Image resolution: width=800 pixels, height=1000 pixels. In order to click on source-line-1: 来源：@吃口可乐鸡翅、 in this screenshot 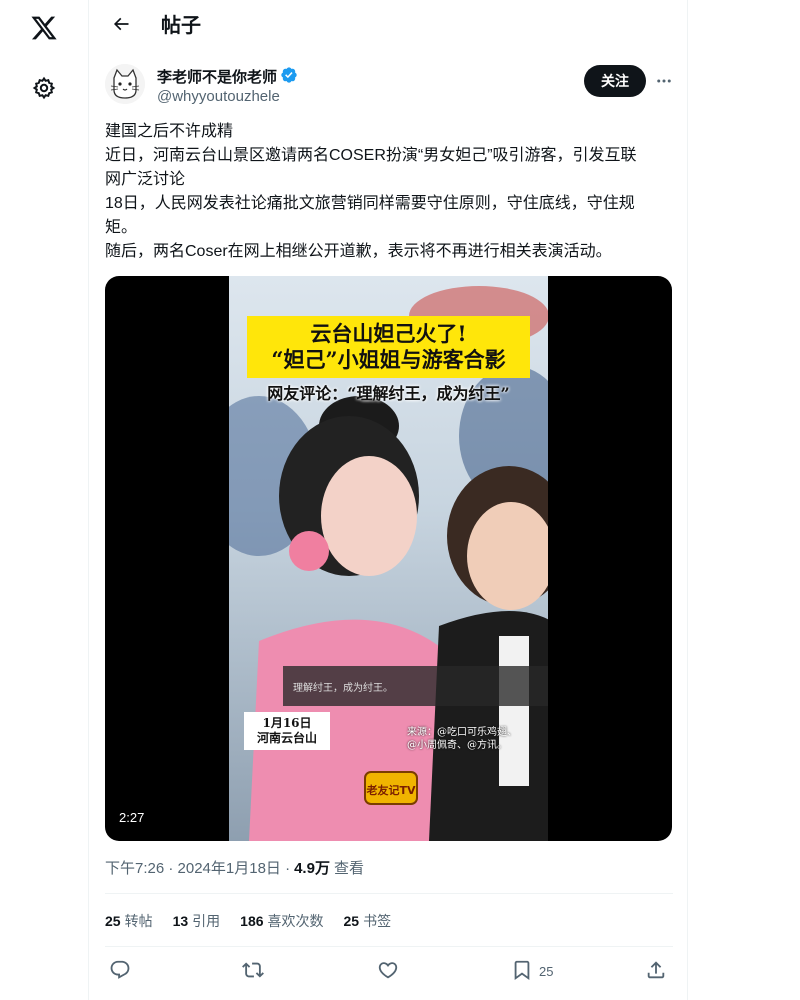, I will do `click(462, 732)`.